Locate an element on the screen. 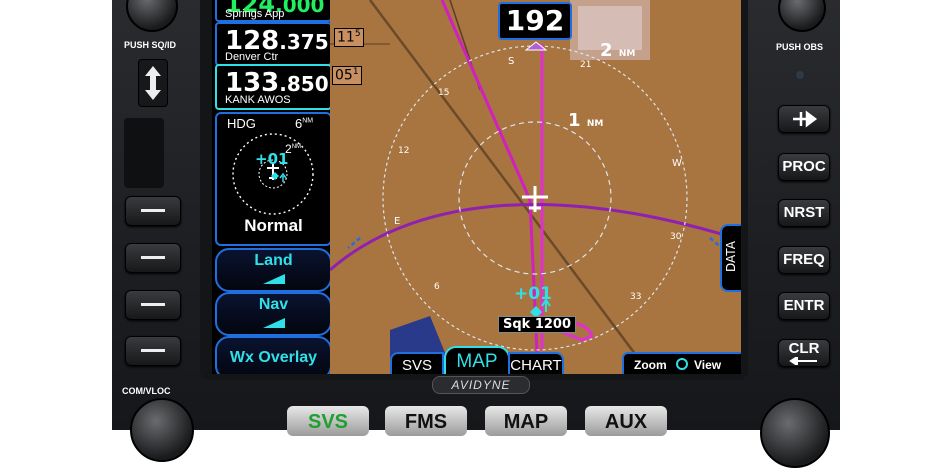 Image resolution: width=950 pixels, height=468 pixels. view-label: View is located at coordinates (708, 365).